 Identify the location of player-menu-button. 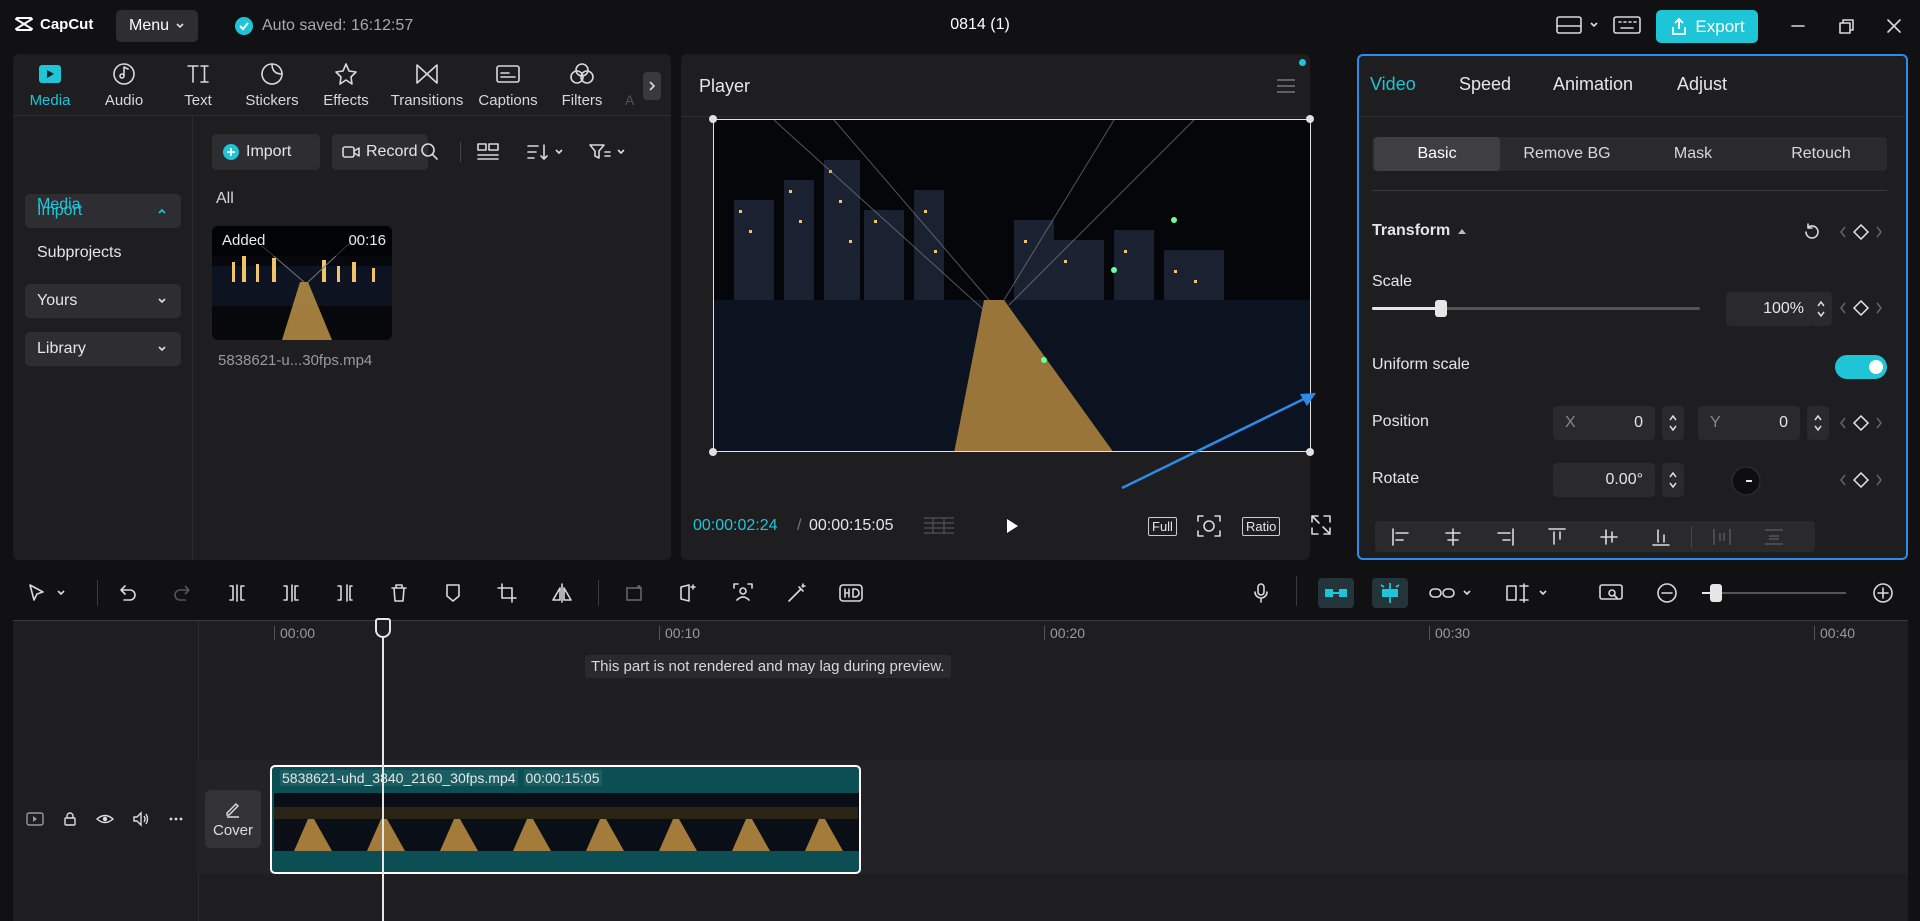
(1286, 86).